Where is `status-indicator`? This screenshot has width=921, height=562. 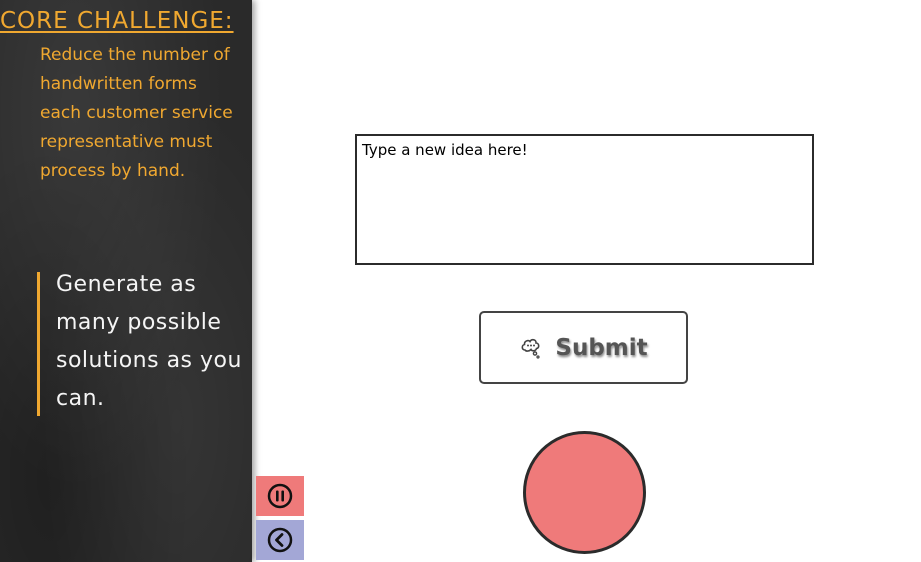
status-indicator is located at coordinates (584, 492).